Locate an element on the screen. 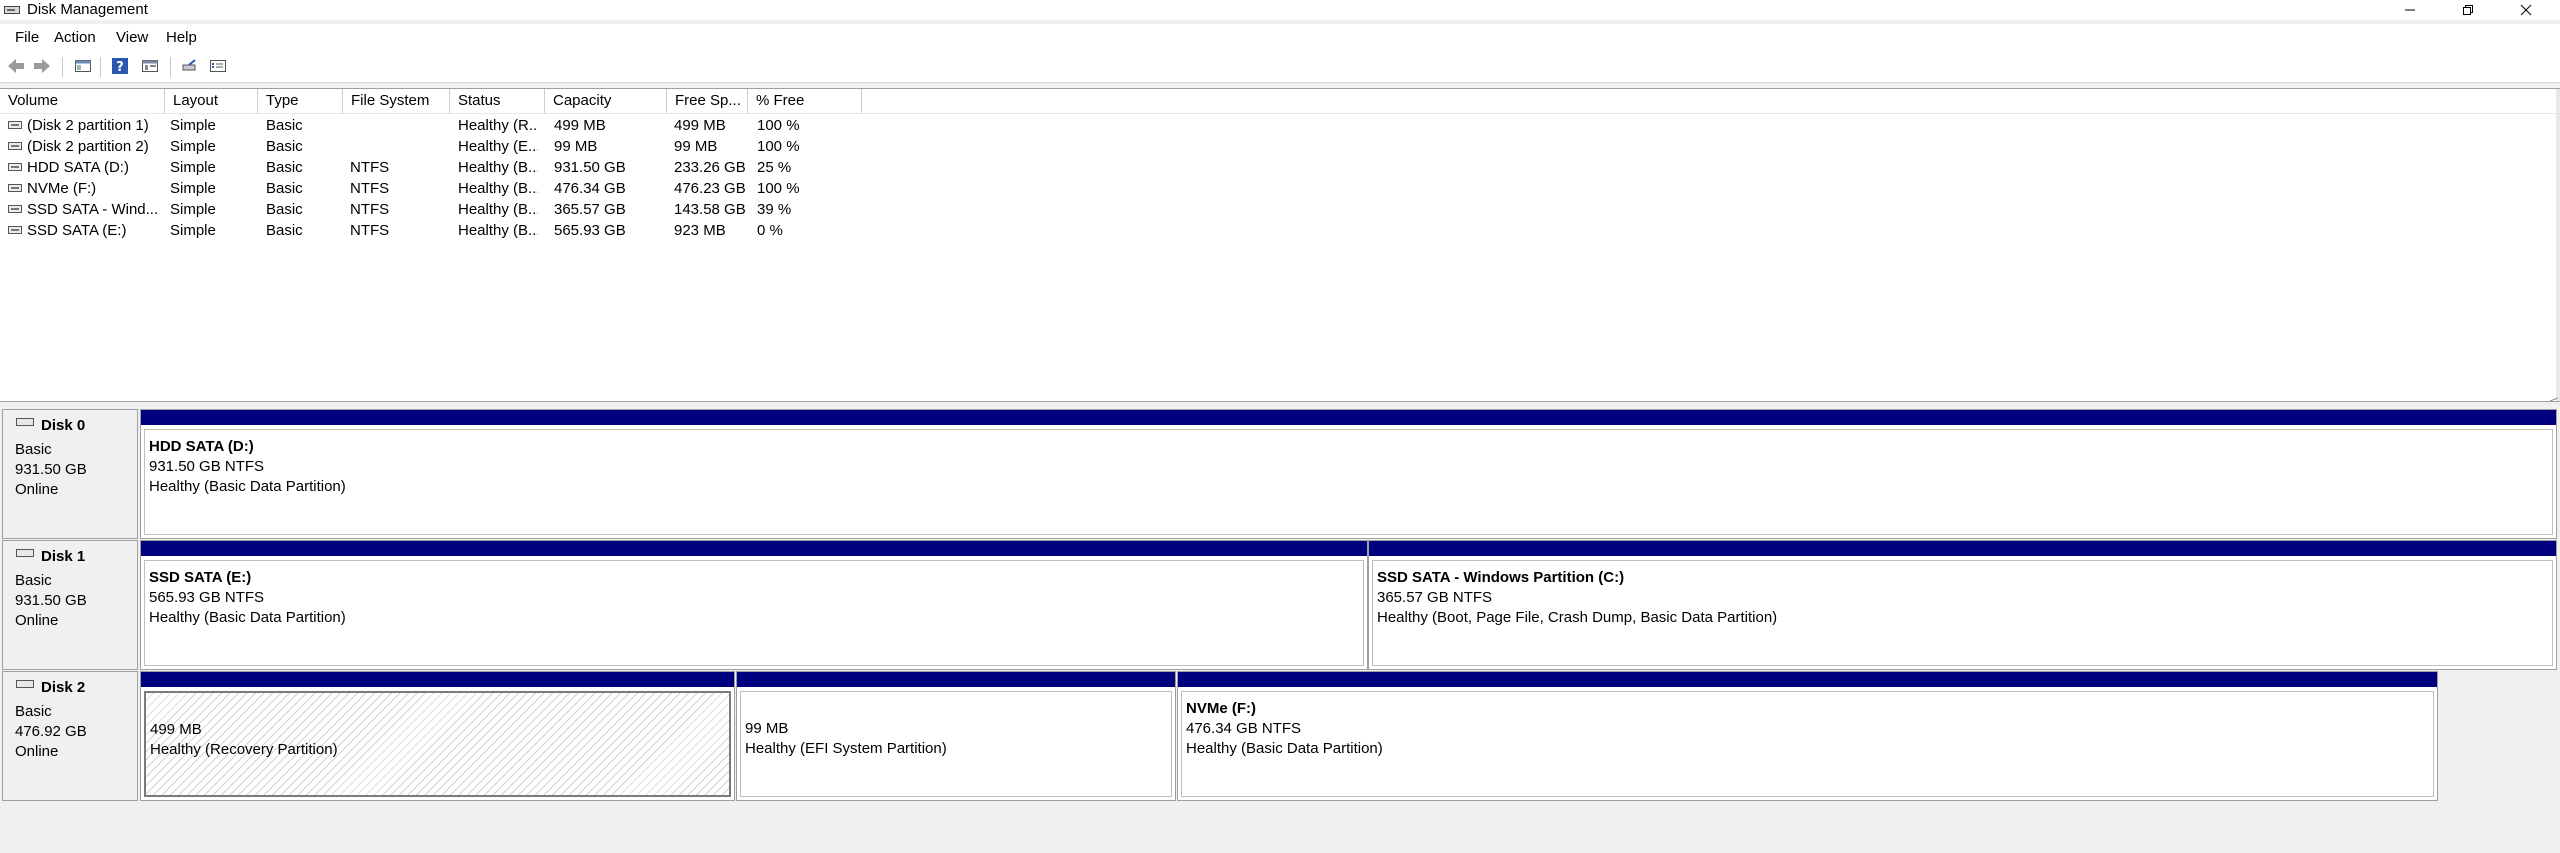 Image resolution: width=2560 pixels, height=853 pixels. free-space-cell: 499 MB is located at coordinates (700, 125).